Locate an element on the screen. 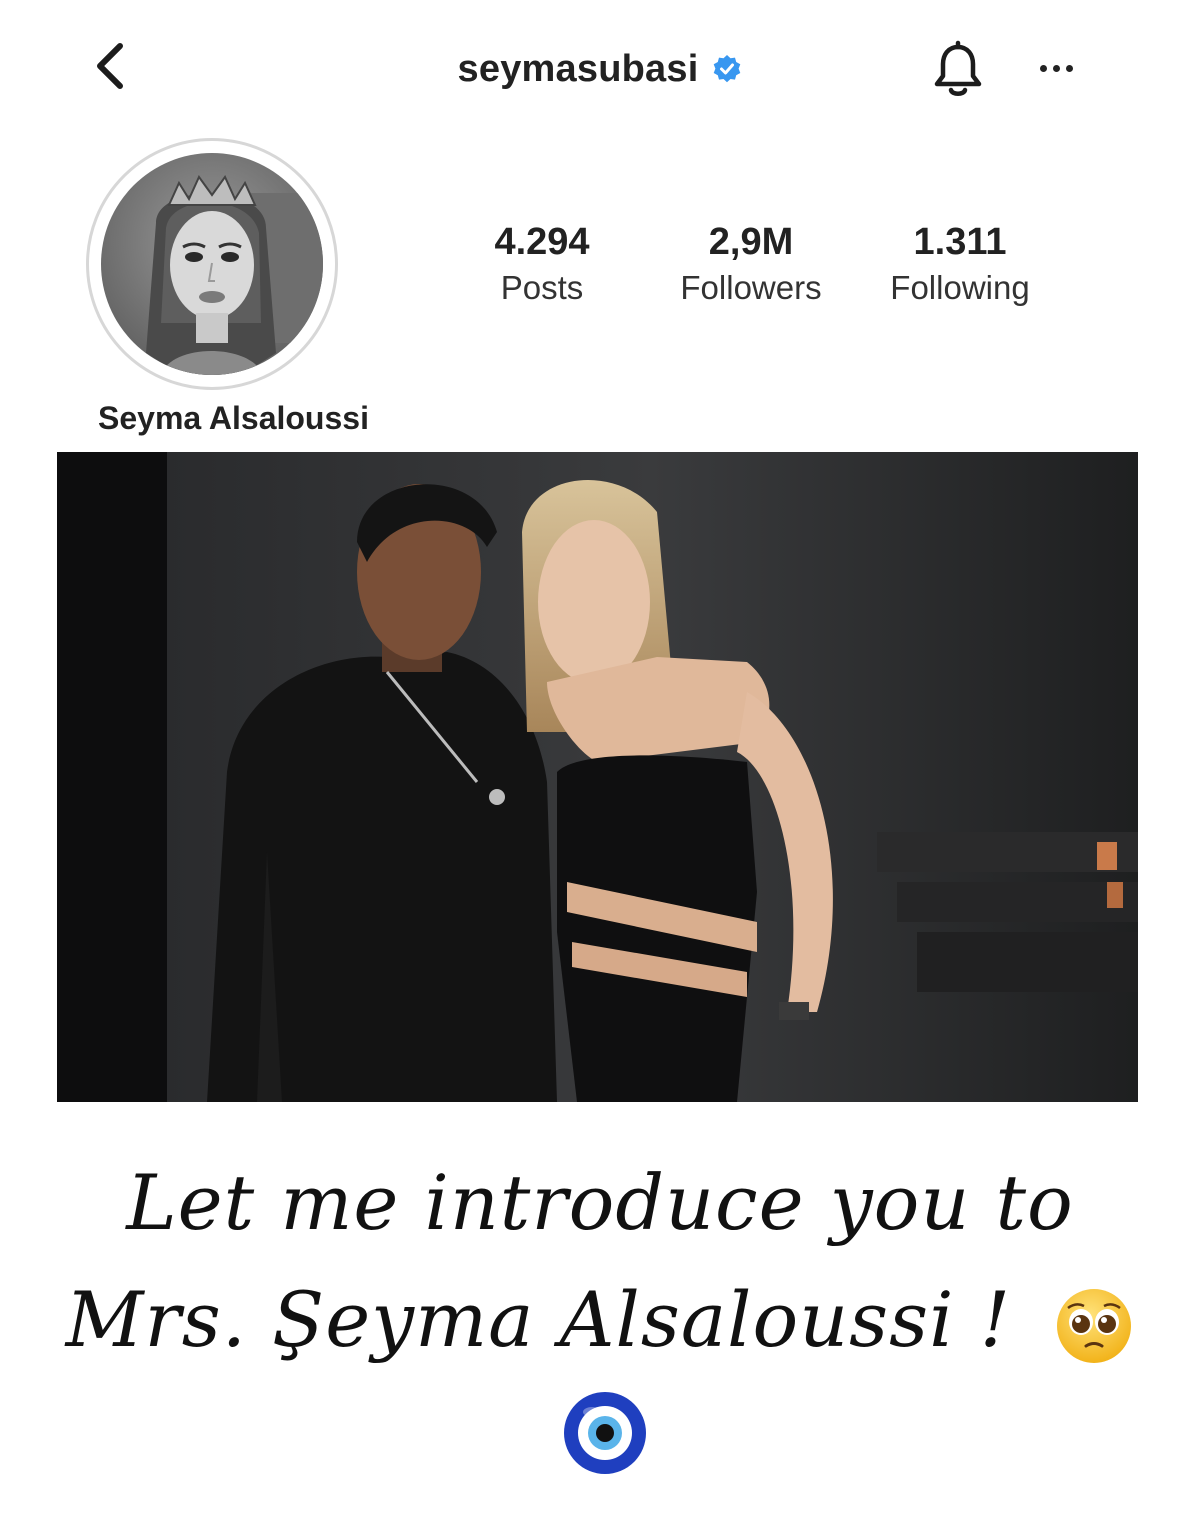  back-chevron-icon is located at coordinates (110, 66).